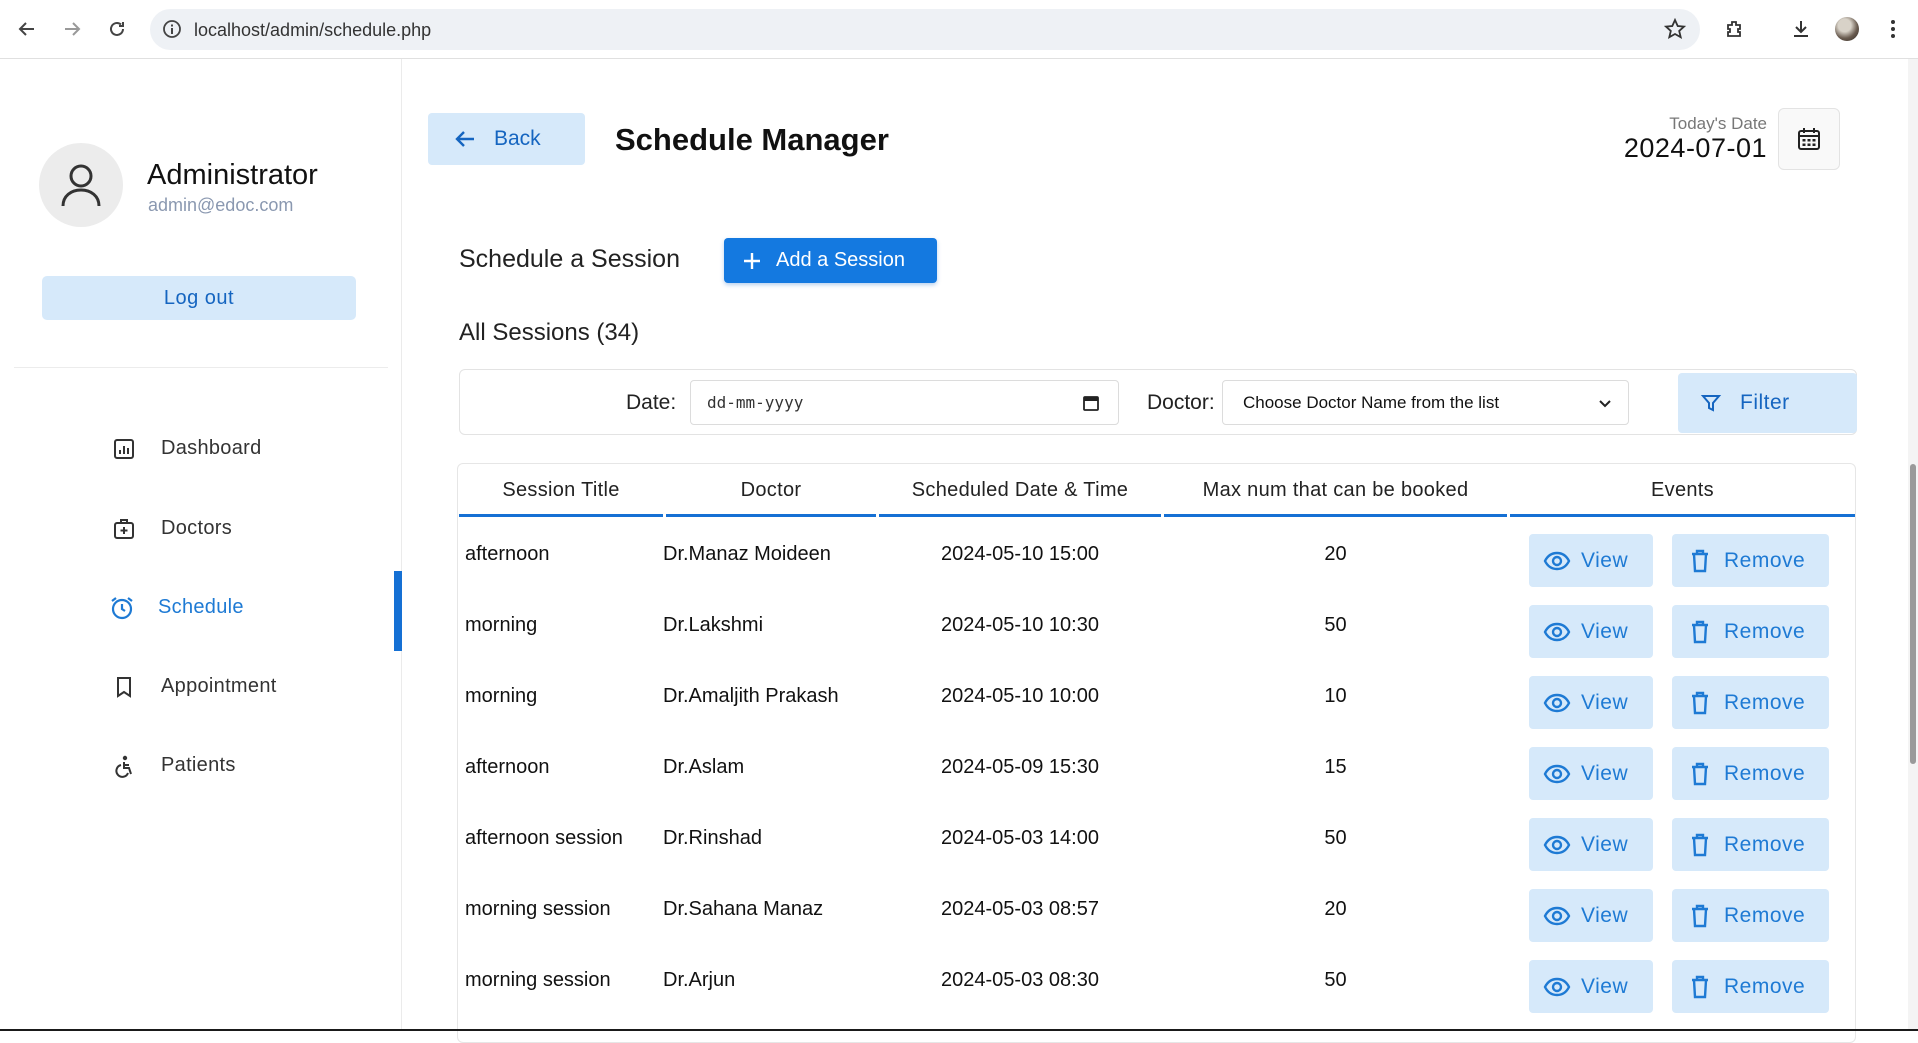 The width and height of the screenshot is (1918, 1043). I want to click on cell-doctor: Dr.Lakshmi, so click(713, 625).